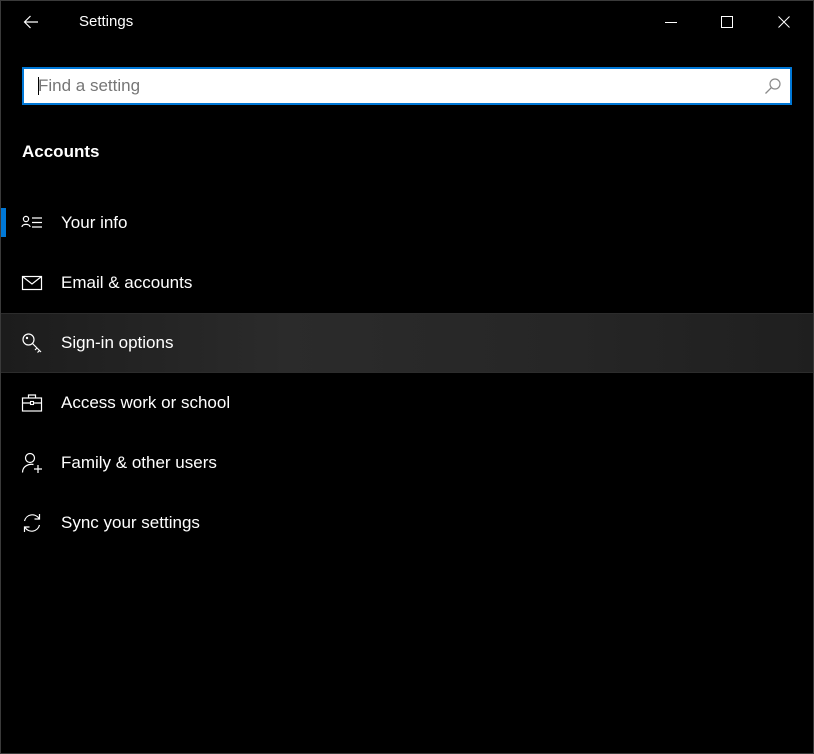 This screenshot has width=814, height=754. What do you see at coordinates (38, 86) in the screenshot?
I see `text-caret` at bounding box center [38, 86].